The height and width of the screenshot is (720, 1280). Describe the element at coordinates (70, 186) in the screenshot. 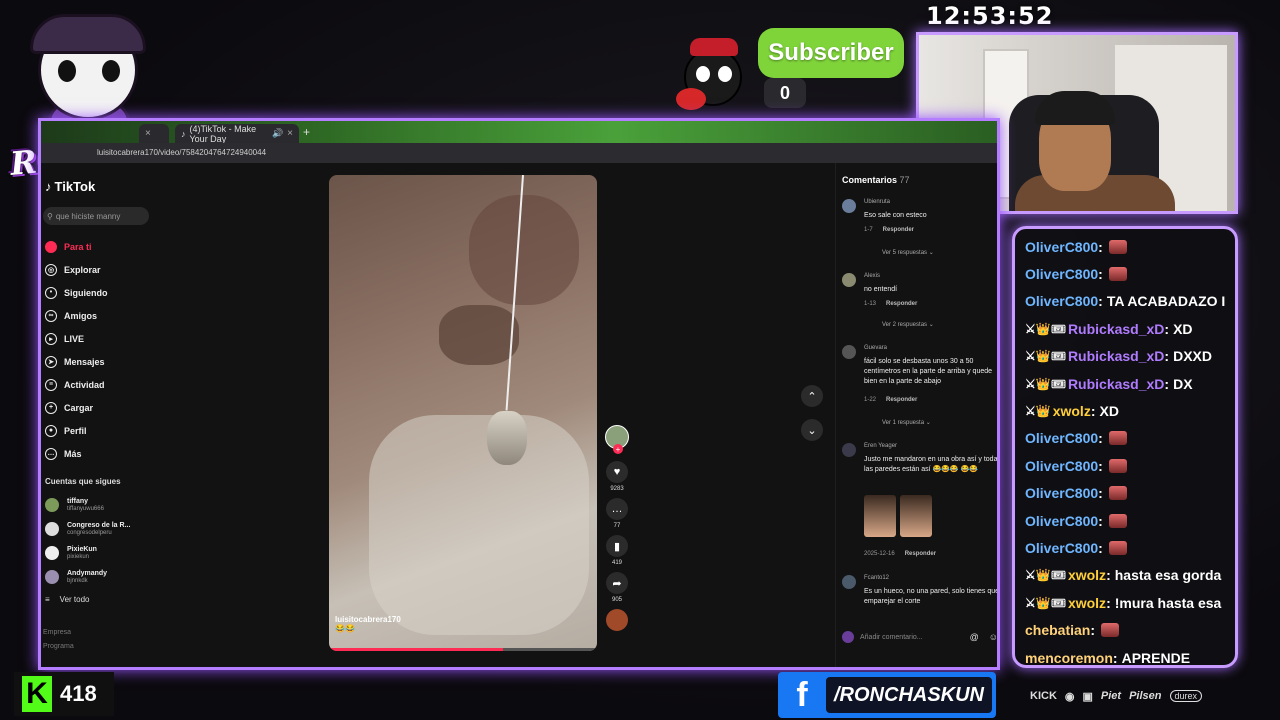

I see `tiktok-logo: ♪ TikTok` at that location.